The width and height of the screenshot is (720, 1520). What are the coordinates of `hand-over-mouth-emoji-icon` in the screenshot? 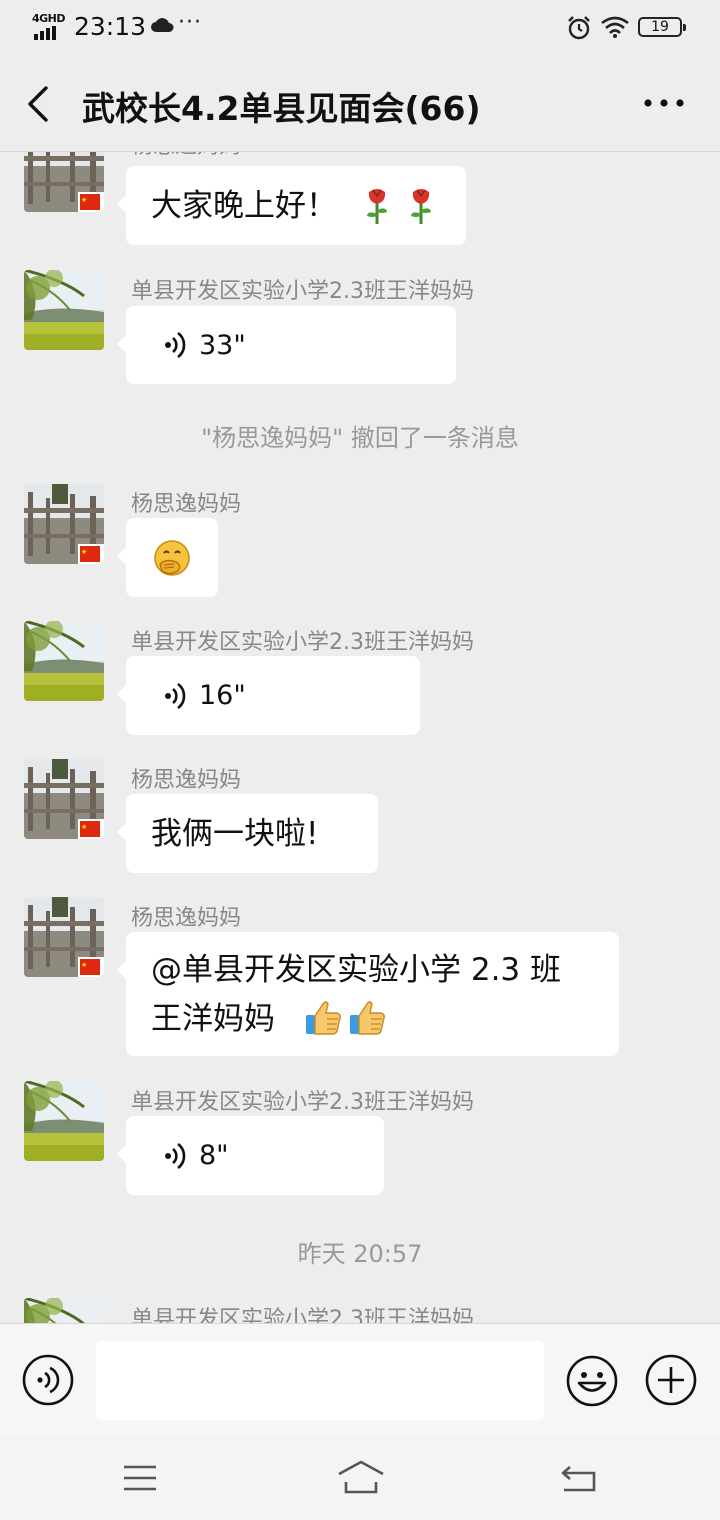 It's located at (172, 558).